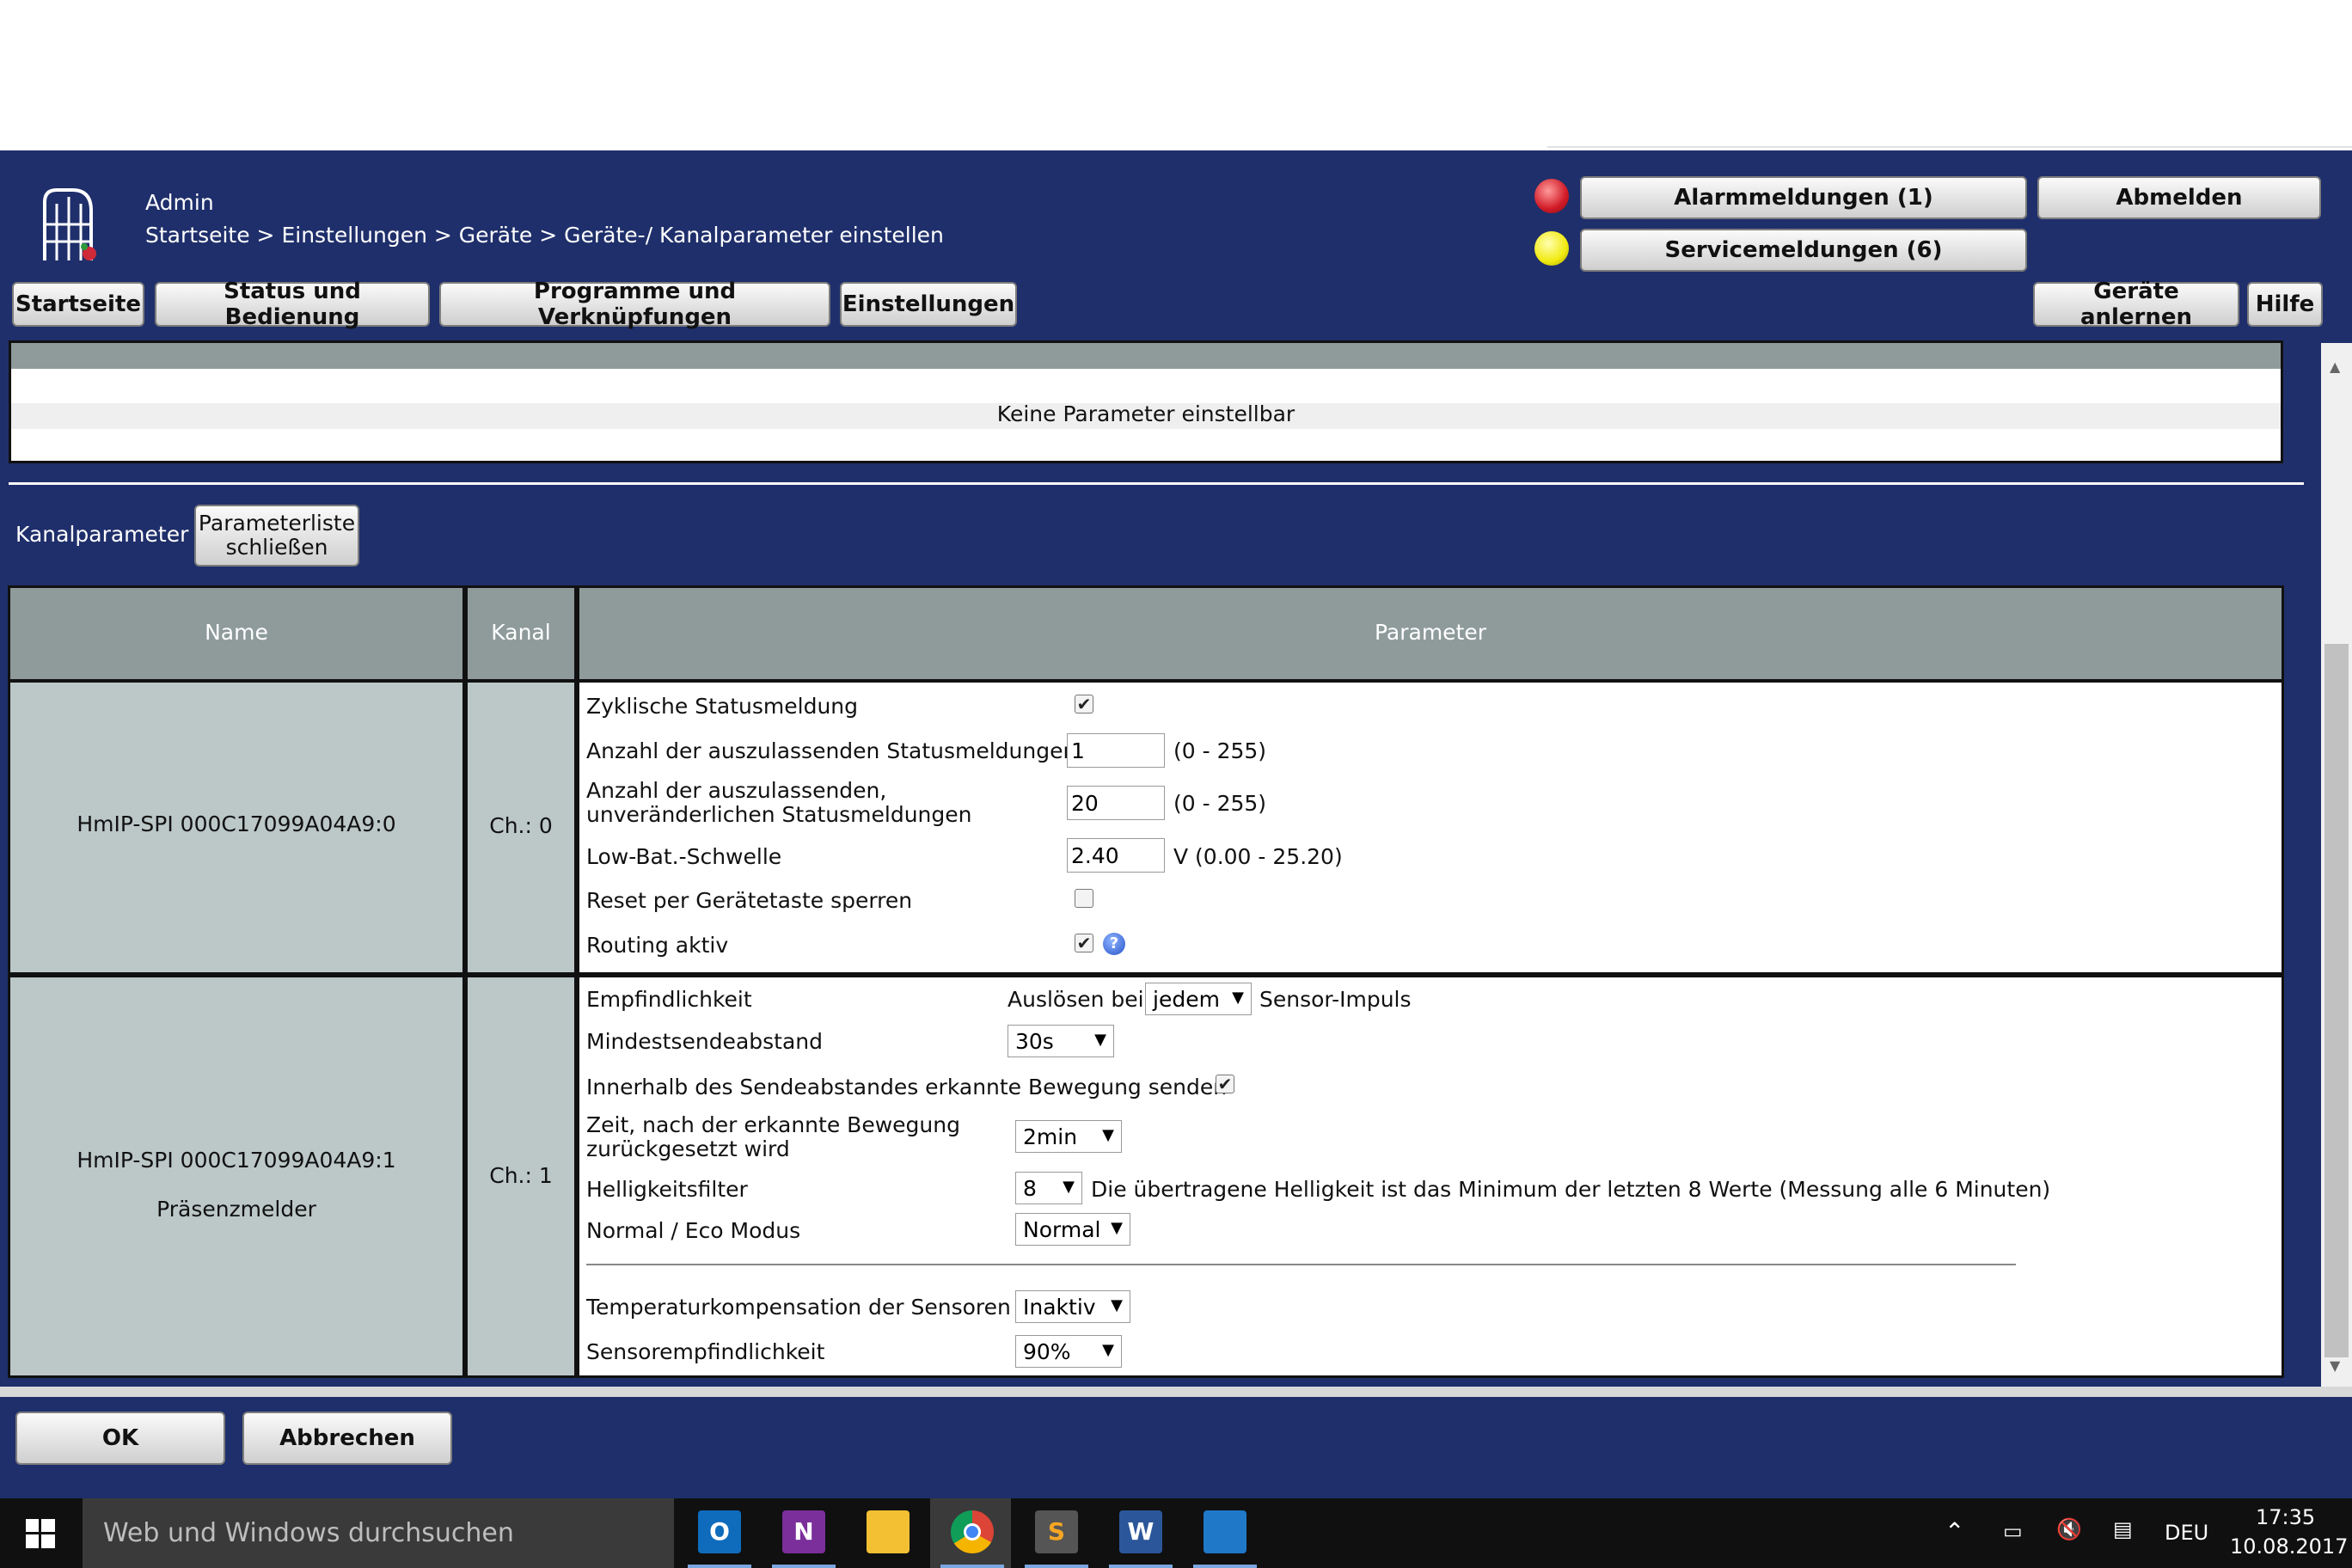  Describe the element at coordinates (1258, 856) in the screenshot. I see `lowbat-range: V (0.00 - 25.20)` at that location.